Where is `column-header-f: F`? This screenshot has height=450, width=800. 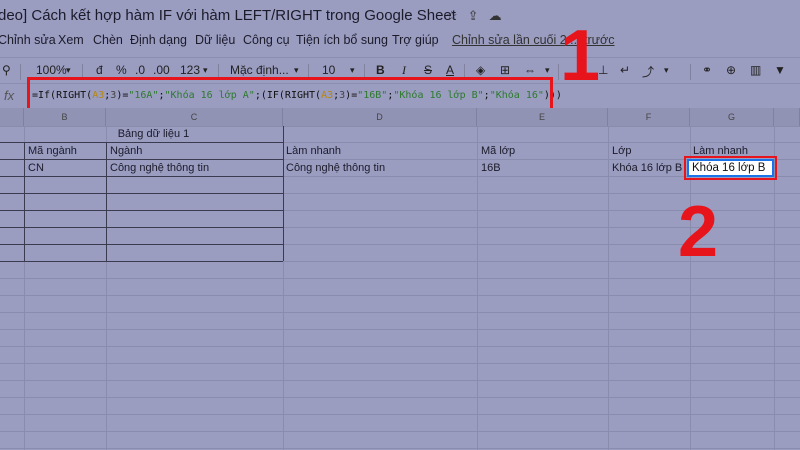
column-header-f: F is located at coordinates (649, 117).